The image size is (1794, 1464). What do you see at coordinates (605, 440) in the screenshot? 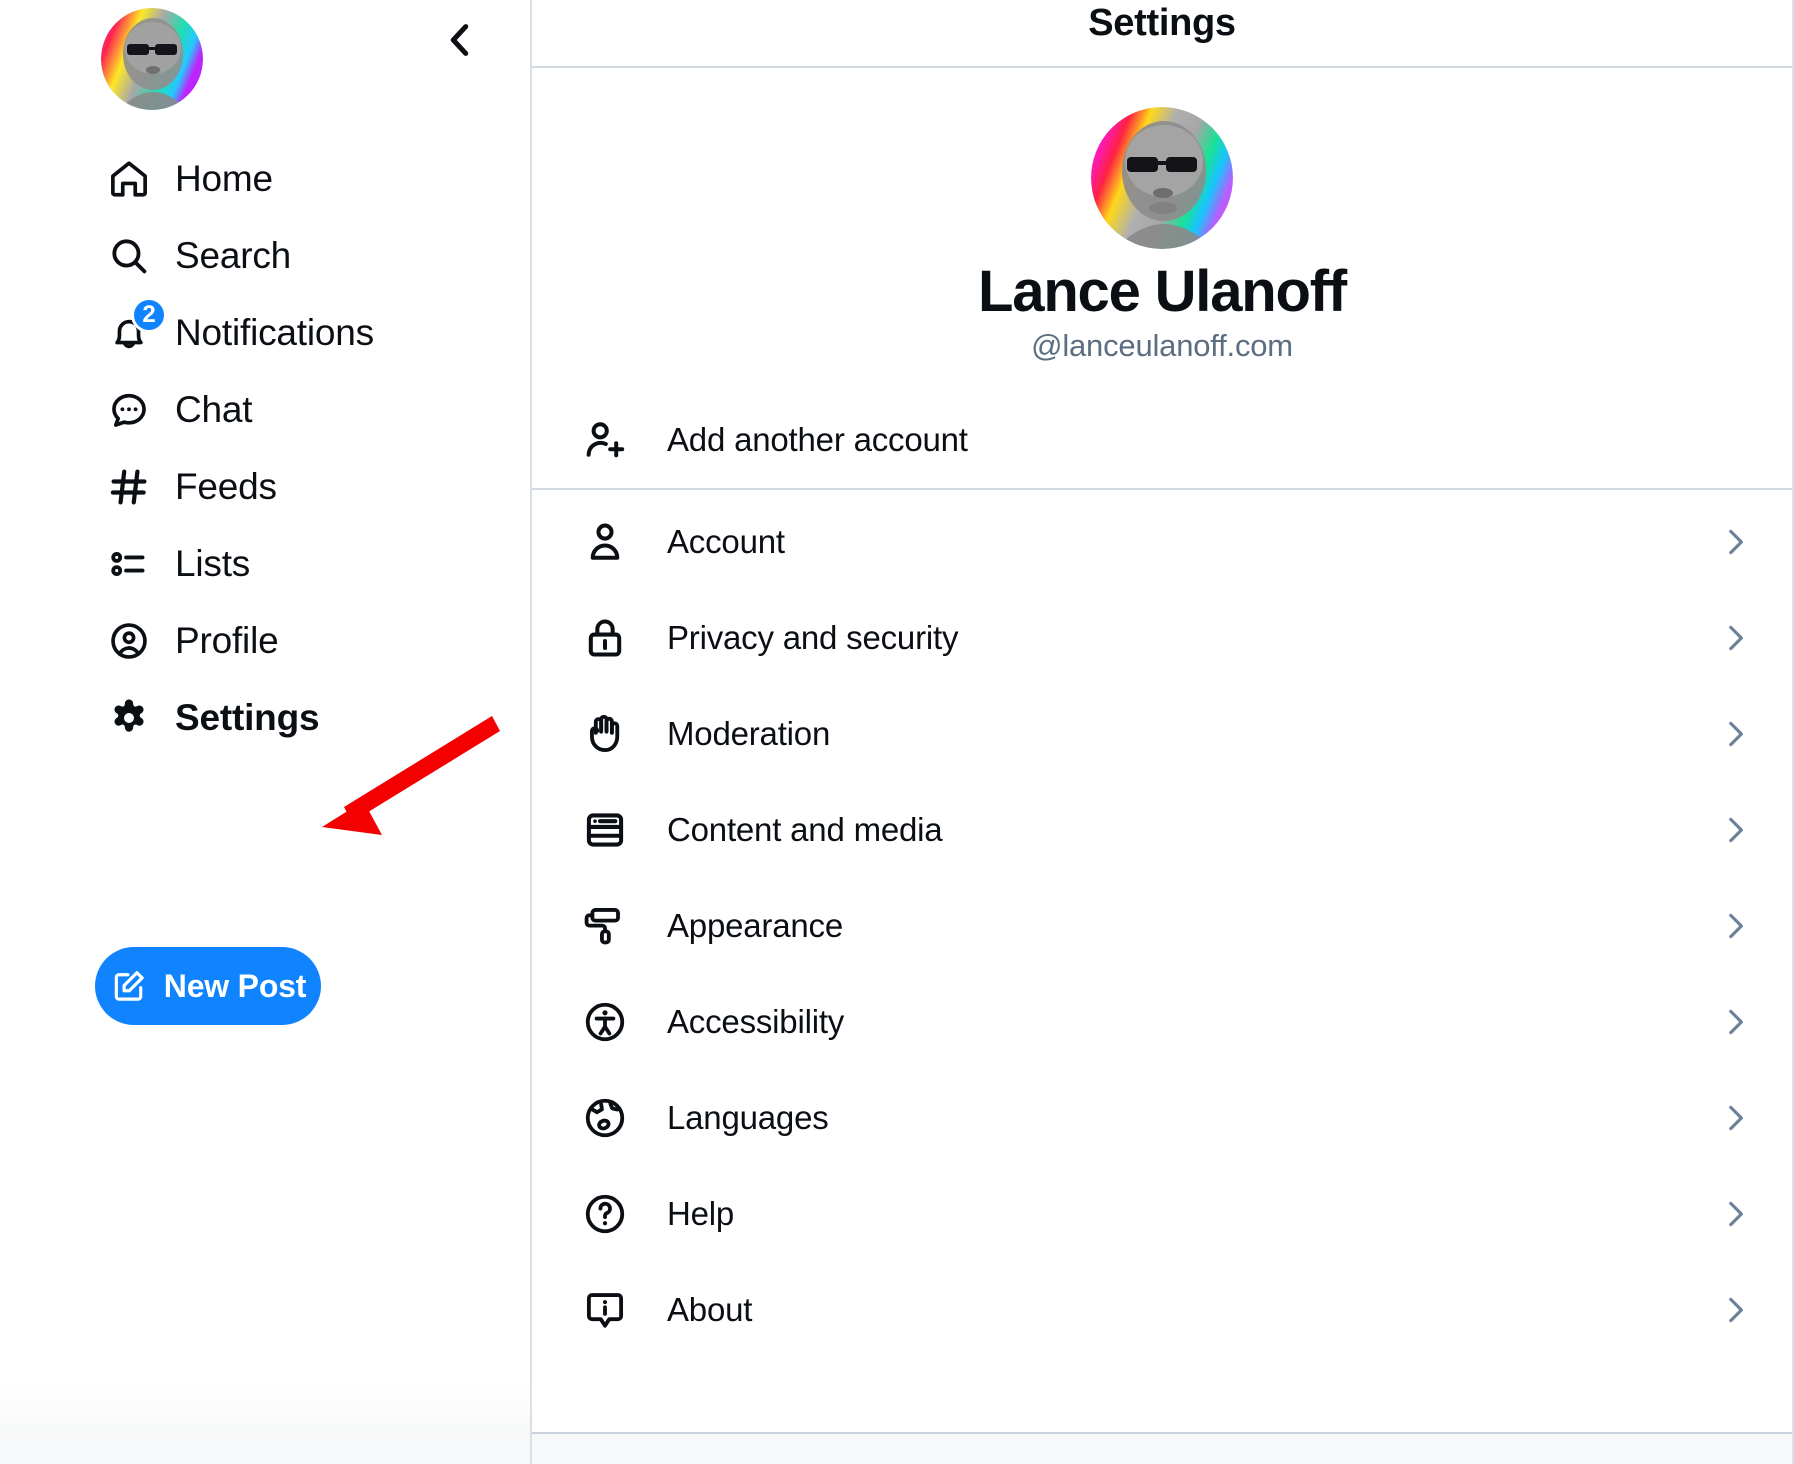
I see `user-plus-icon` at bounding box center [605, 440].